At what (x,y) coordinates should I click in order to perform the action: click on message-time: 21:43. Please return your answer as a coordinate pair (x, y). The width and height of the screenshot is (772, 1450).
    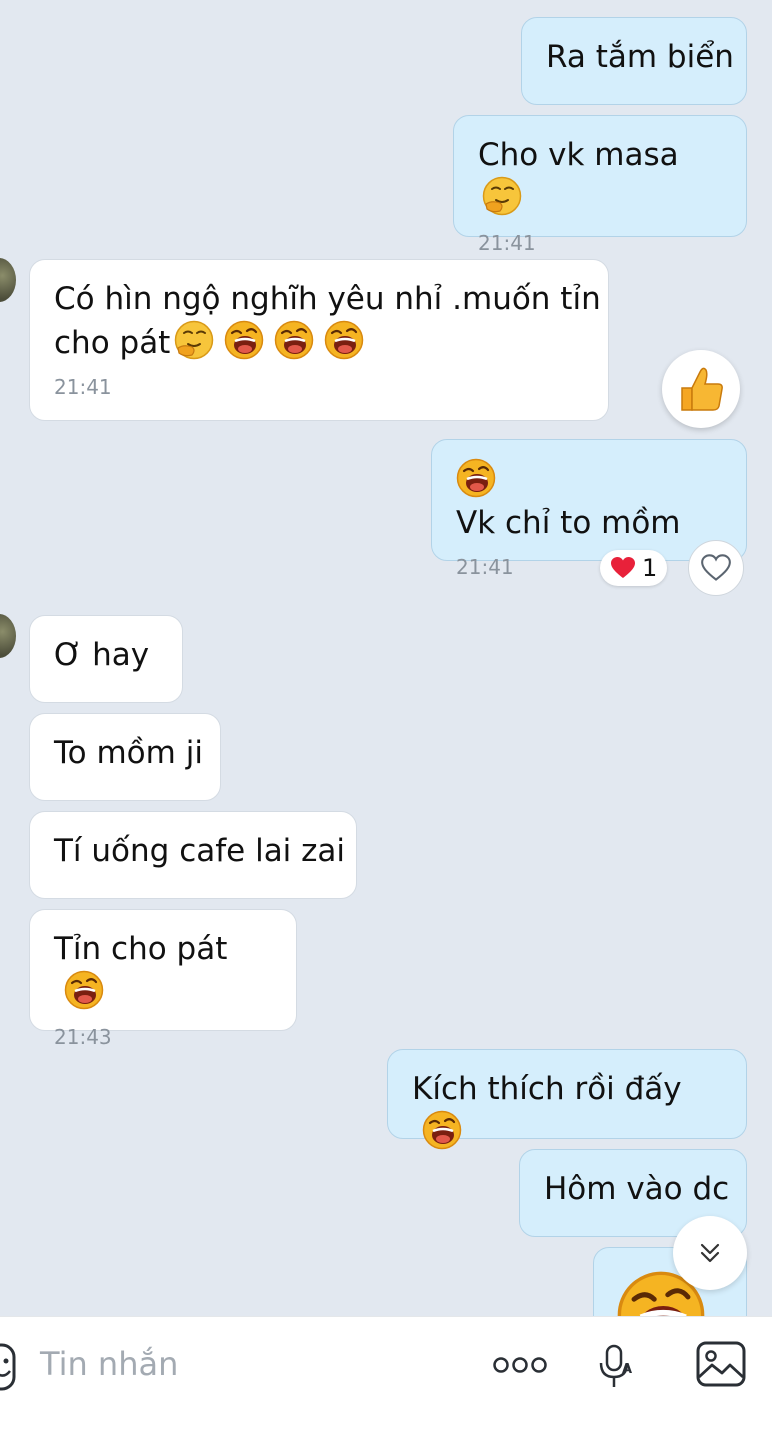
    Looking at the image, I should click on (83, 1037).